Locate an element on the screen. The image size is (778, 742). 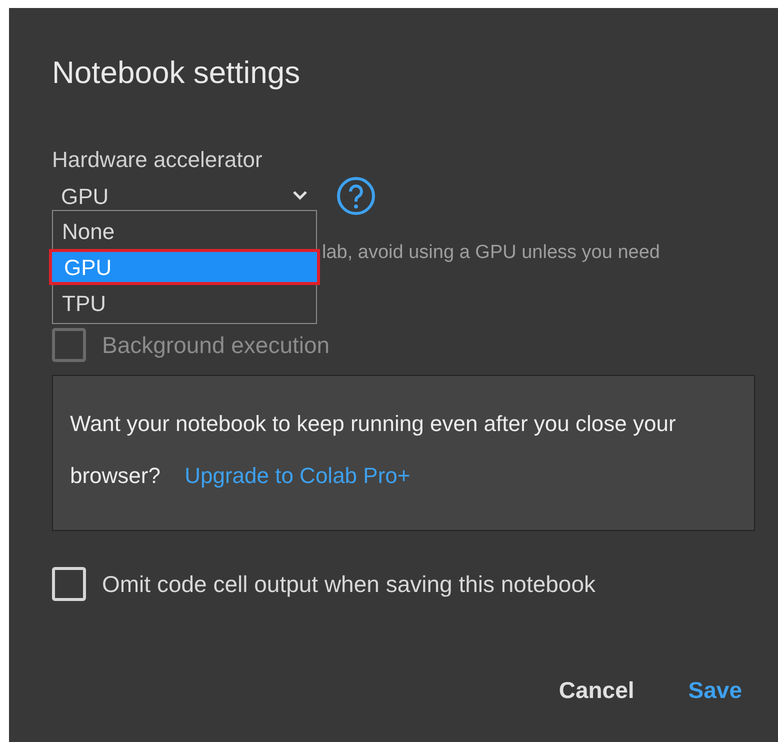
help-text: lab, avoid using a GPU unless you need is located at coordinates (491, 253).